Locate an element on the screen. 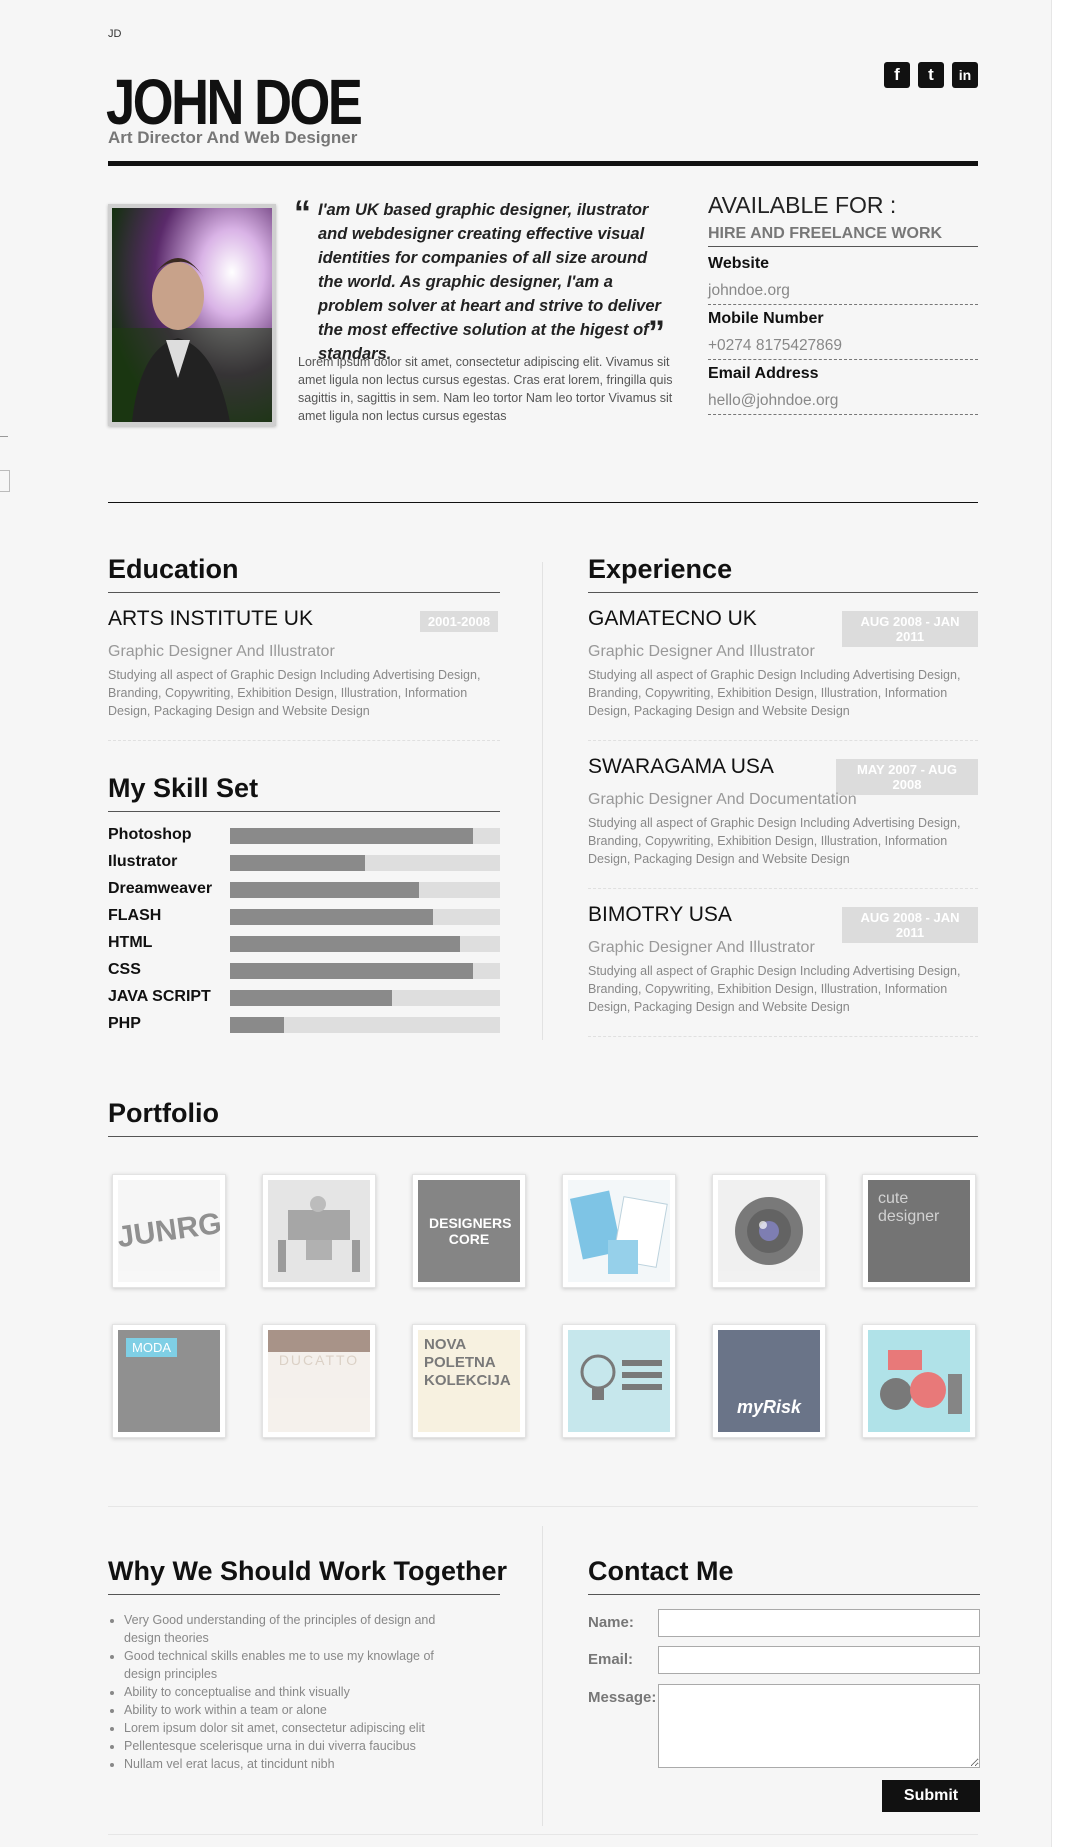 This screenshot has width=1085, height=1847. portfolio-caption: DESIGNERS CORE is located at coordinates (470, 1231).